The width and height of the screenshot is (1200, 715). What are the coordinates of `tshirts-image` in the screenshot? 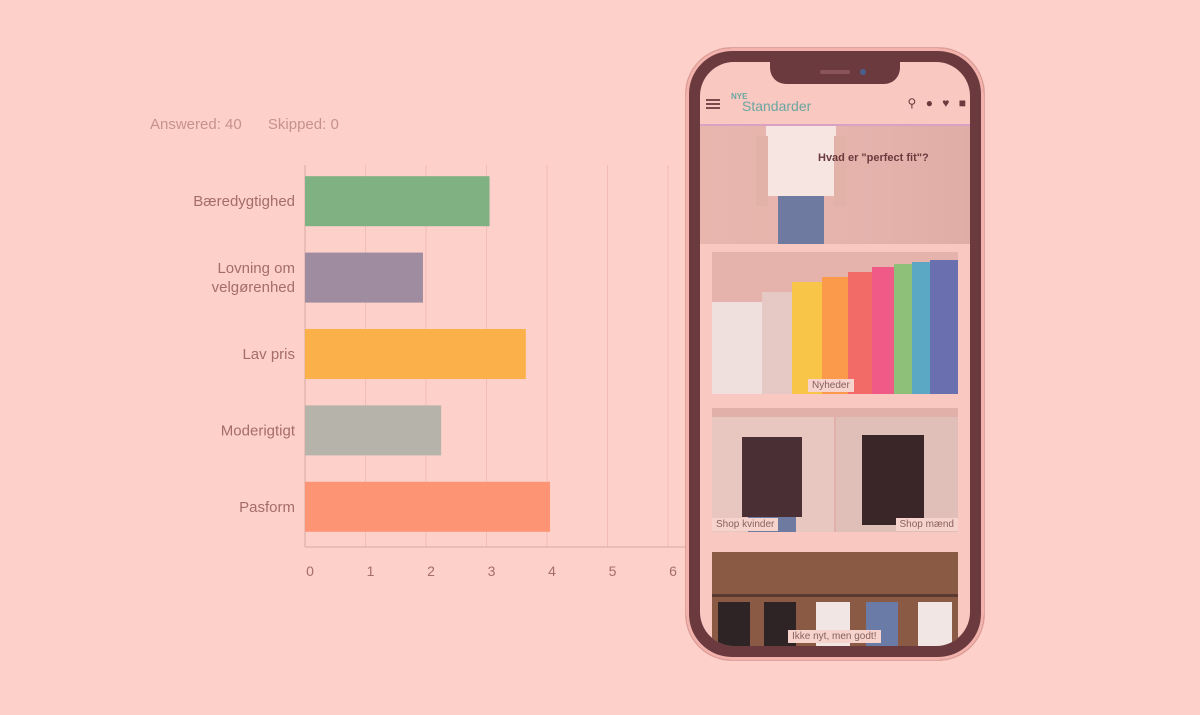 It's located at (835, 327).